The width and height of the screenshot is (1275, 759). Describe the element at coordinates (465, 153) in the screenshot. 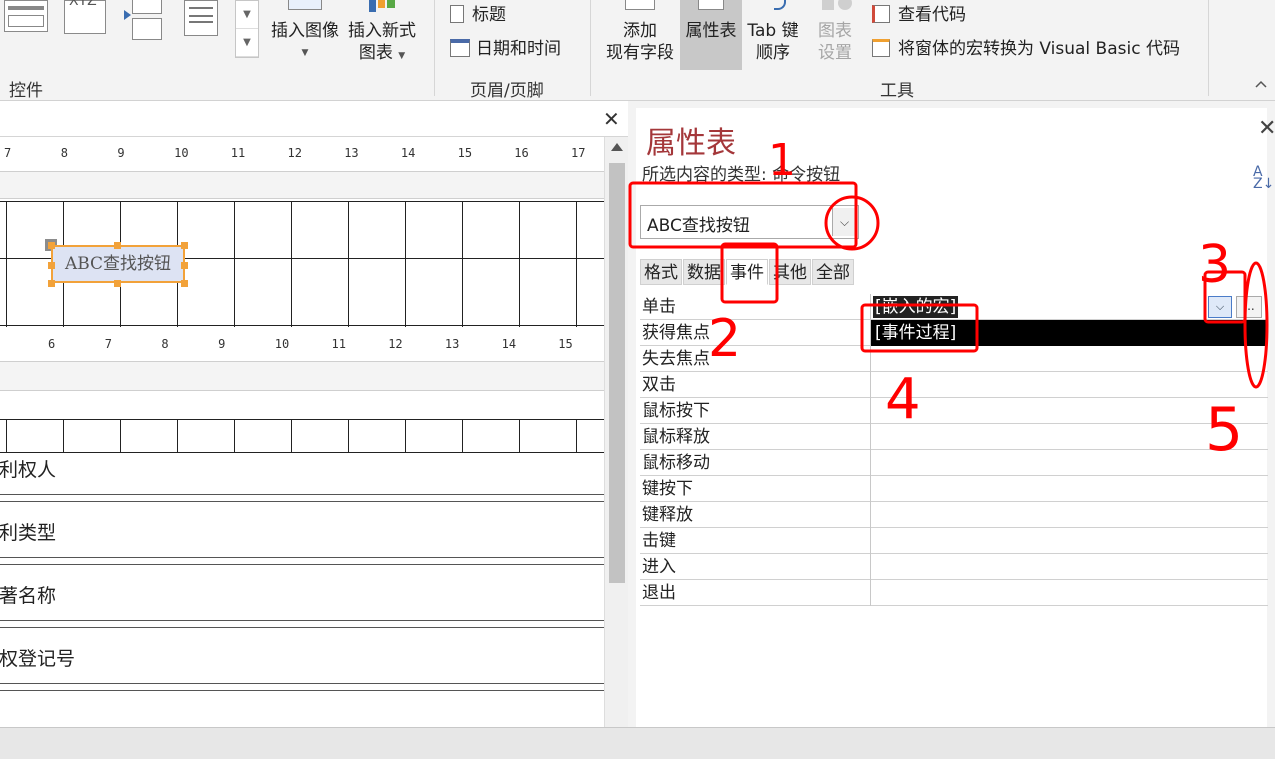

I see `ruler-tick-label: 15` at that location.